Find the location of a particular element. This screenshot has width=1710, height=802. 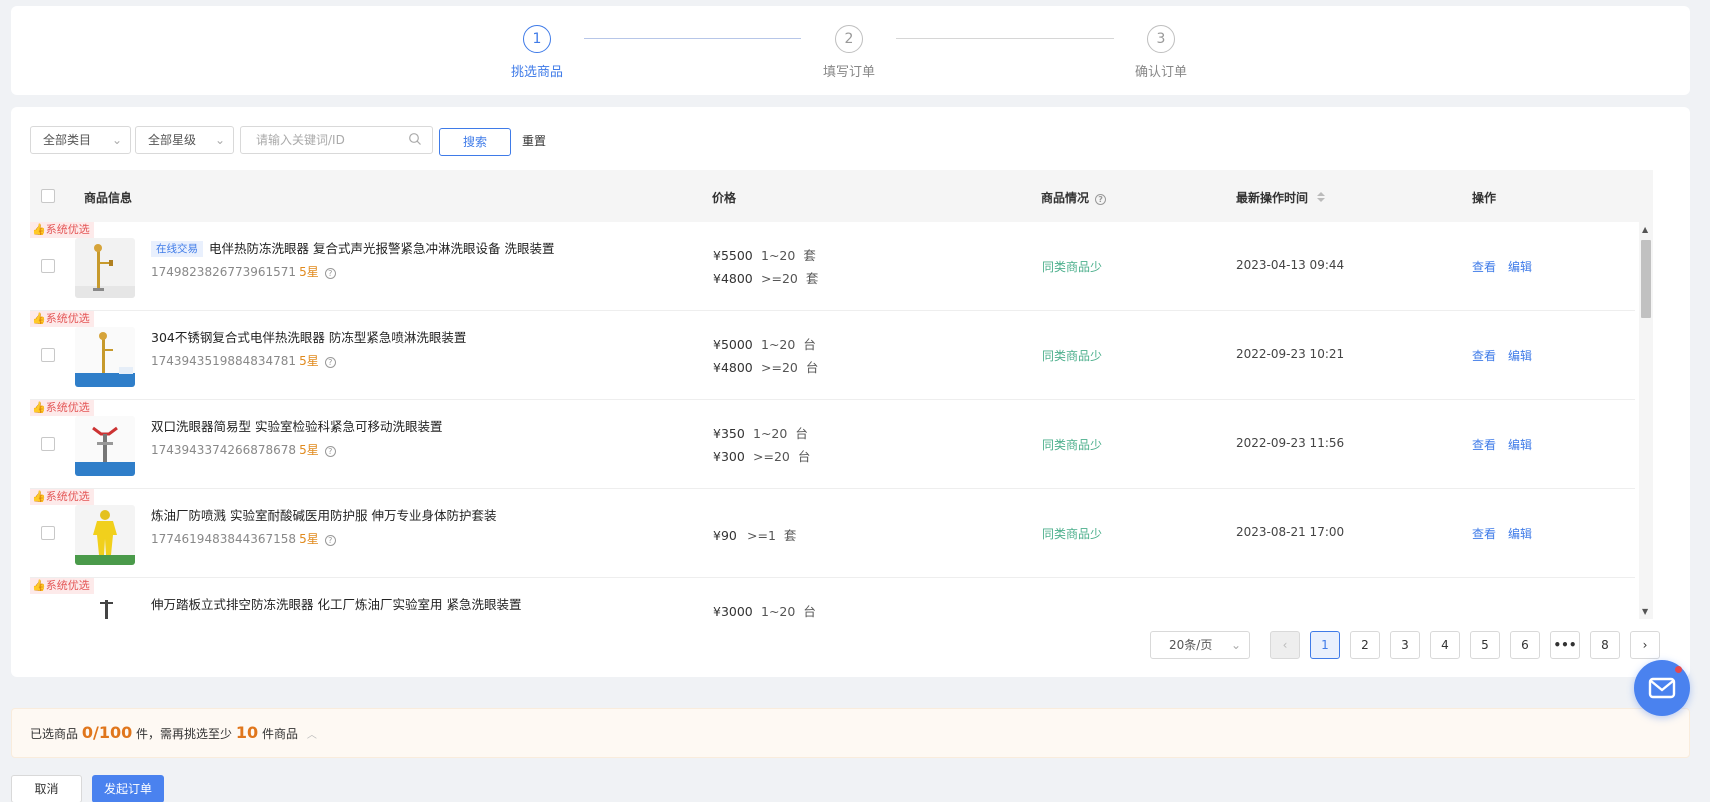

chevron-down-icon: ⌄ is located at coordinates (1235, 645).